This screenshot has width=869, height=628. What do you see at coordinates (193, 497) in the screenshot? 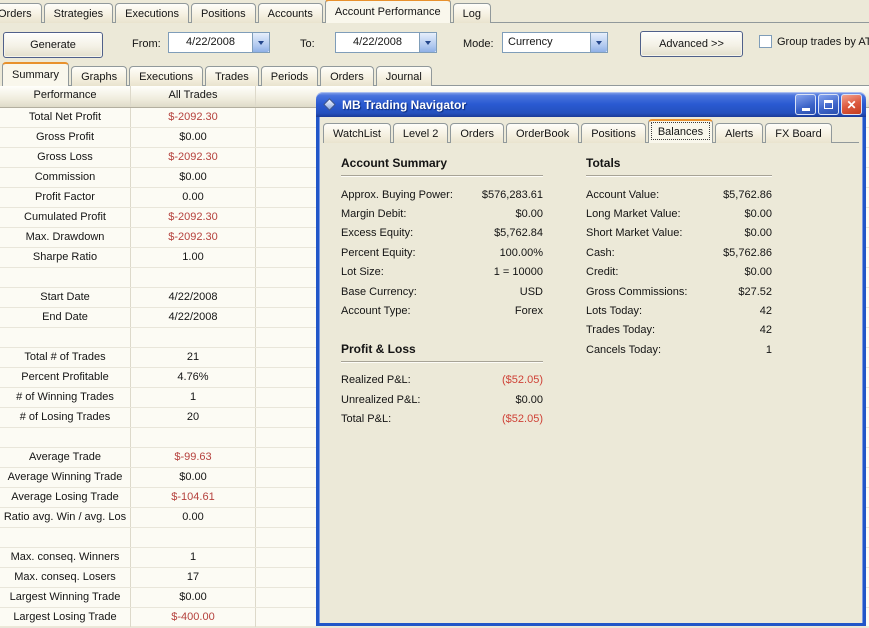
I see `metric-value: $-104.61` at bounding box center [193, 497].